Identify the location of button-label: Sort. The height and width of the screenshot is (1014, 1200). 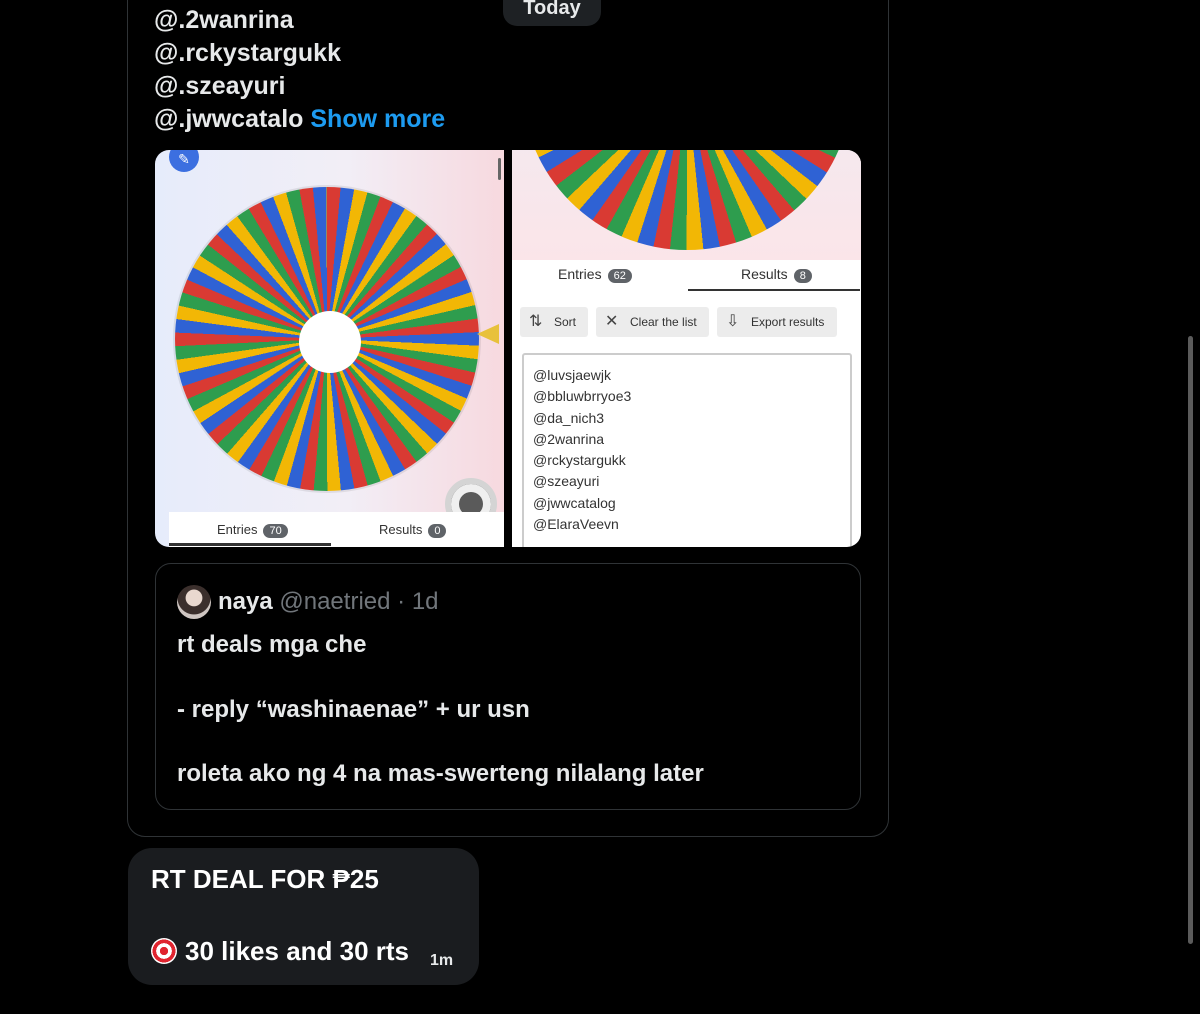
(565, 322).